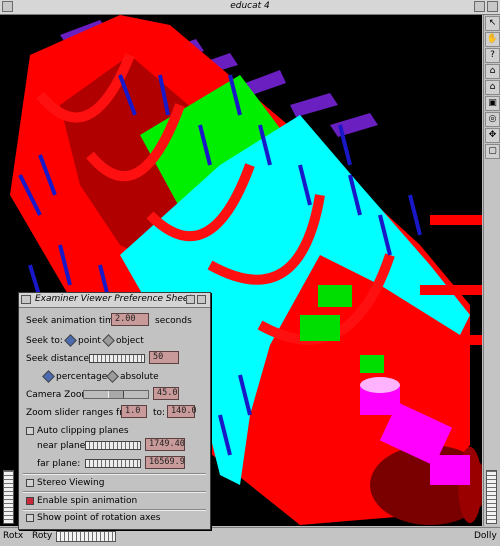  Describe the element at coordinates (491, 270) in the screenshot. I see `viewer-toolbar: ↖ ✋ ? ⌂ ⌂ ▣ ◎ ✥ ▢` at that location.